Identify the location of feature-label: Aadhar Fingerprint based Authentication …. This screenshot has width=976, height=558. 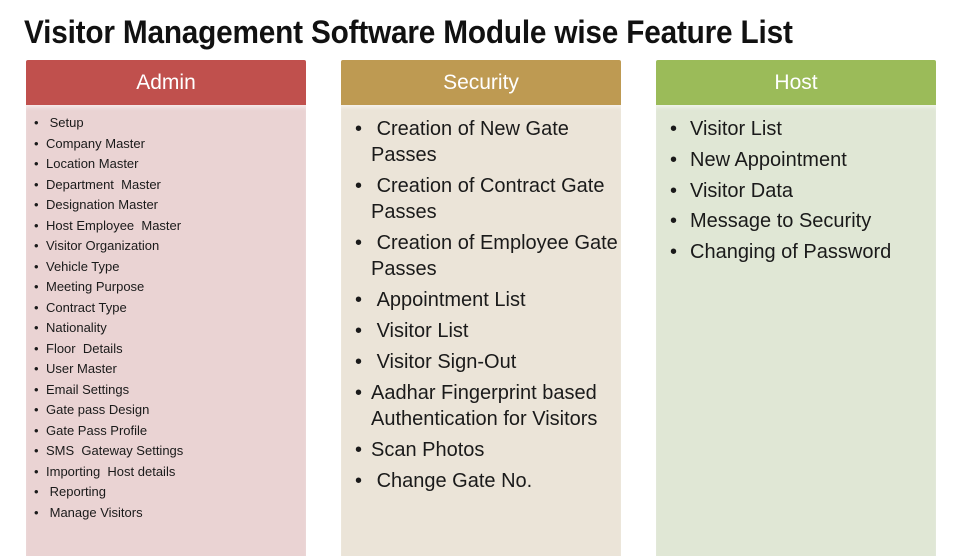
(486, 406).